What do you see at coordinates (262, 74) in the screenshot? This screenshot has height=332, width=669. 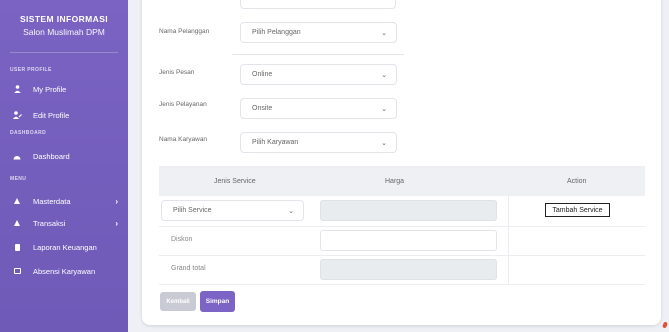 I see `select-value: Online` at bounding box center [262, 74].